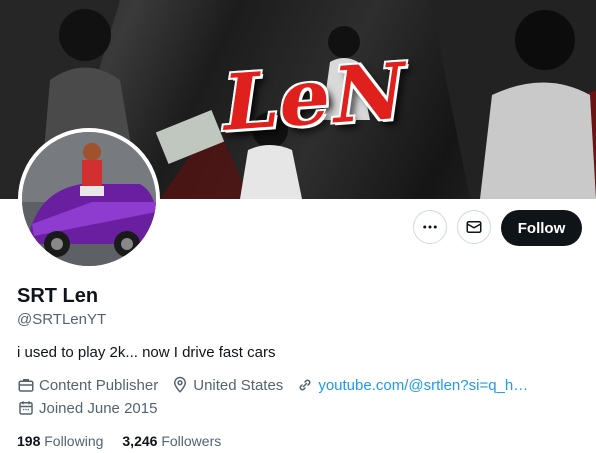 This screenshot has width=596, height=453. Describe the element at coordinates (191, 441) in the screenshot. I see `followers-label: Followers` at that location.